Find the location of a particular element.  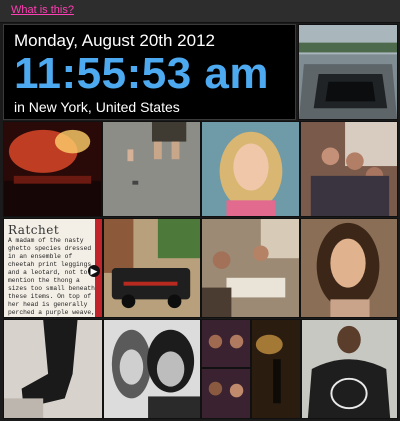

photo-tile-night-street is located at coordinates (276, 369).